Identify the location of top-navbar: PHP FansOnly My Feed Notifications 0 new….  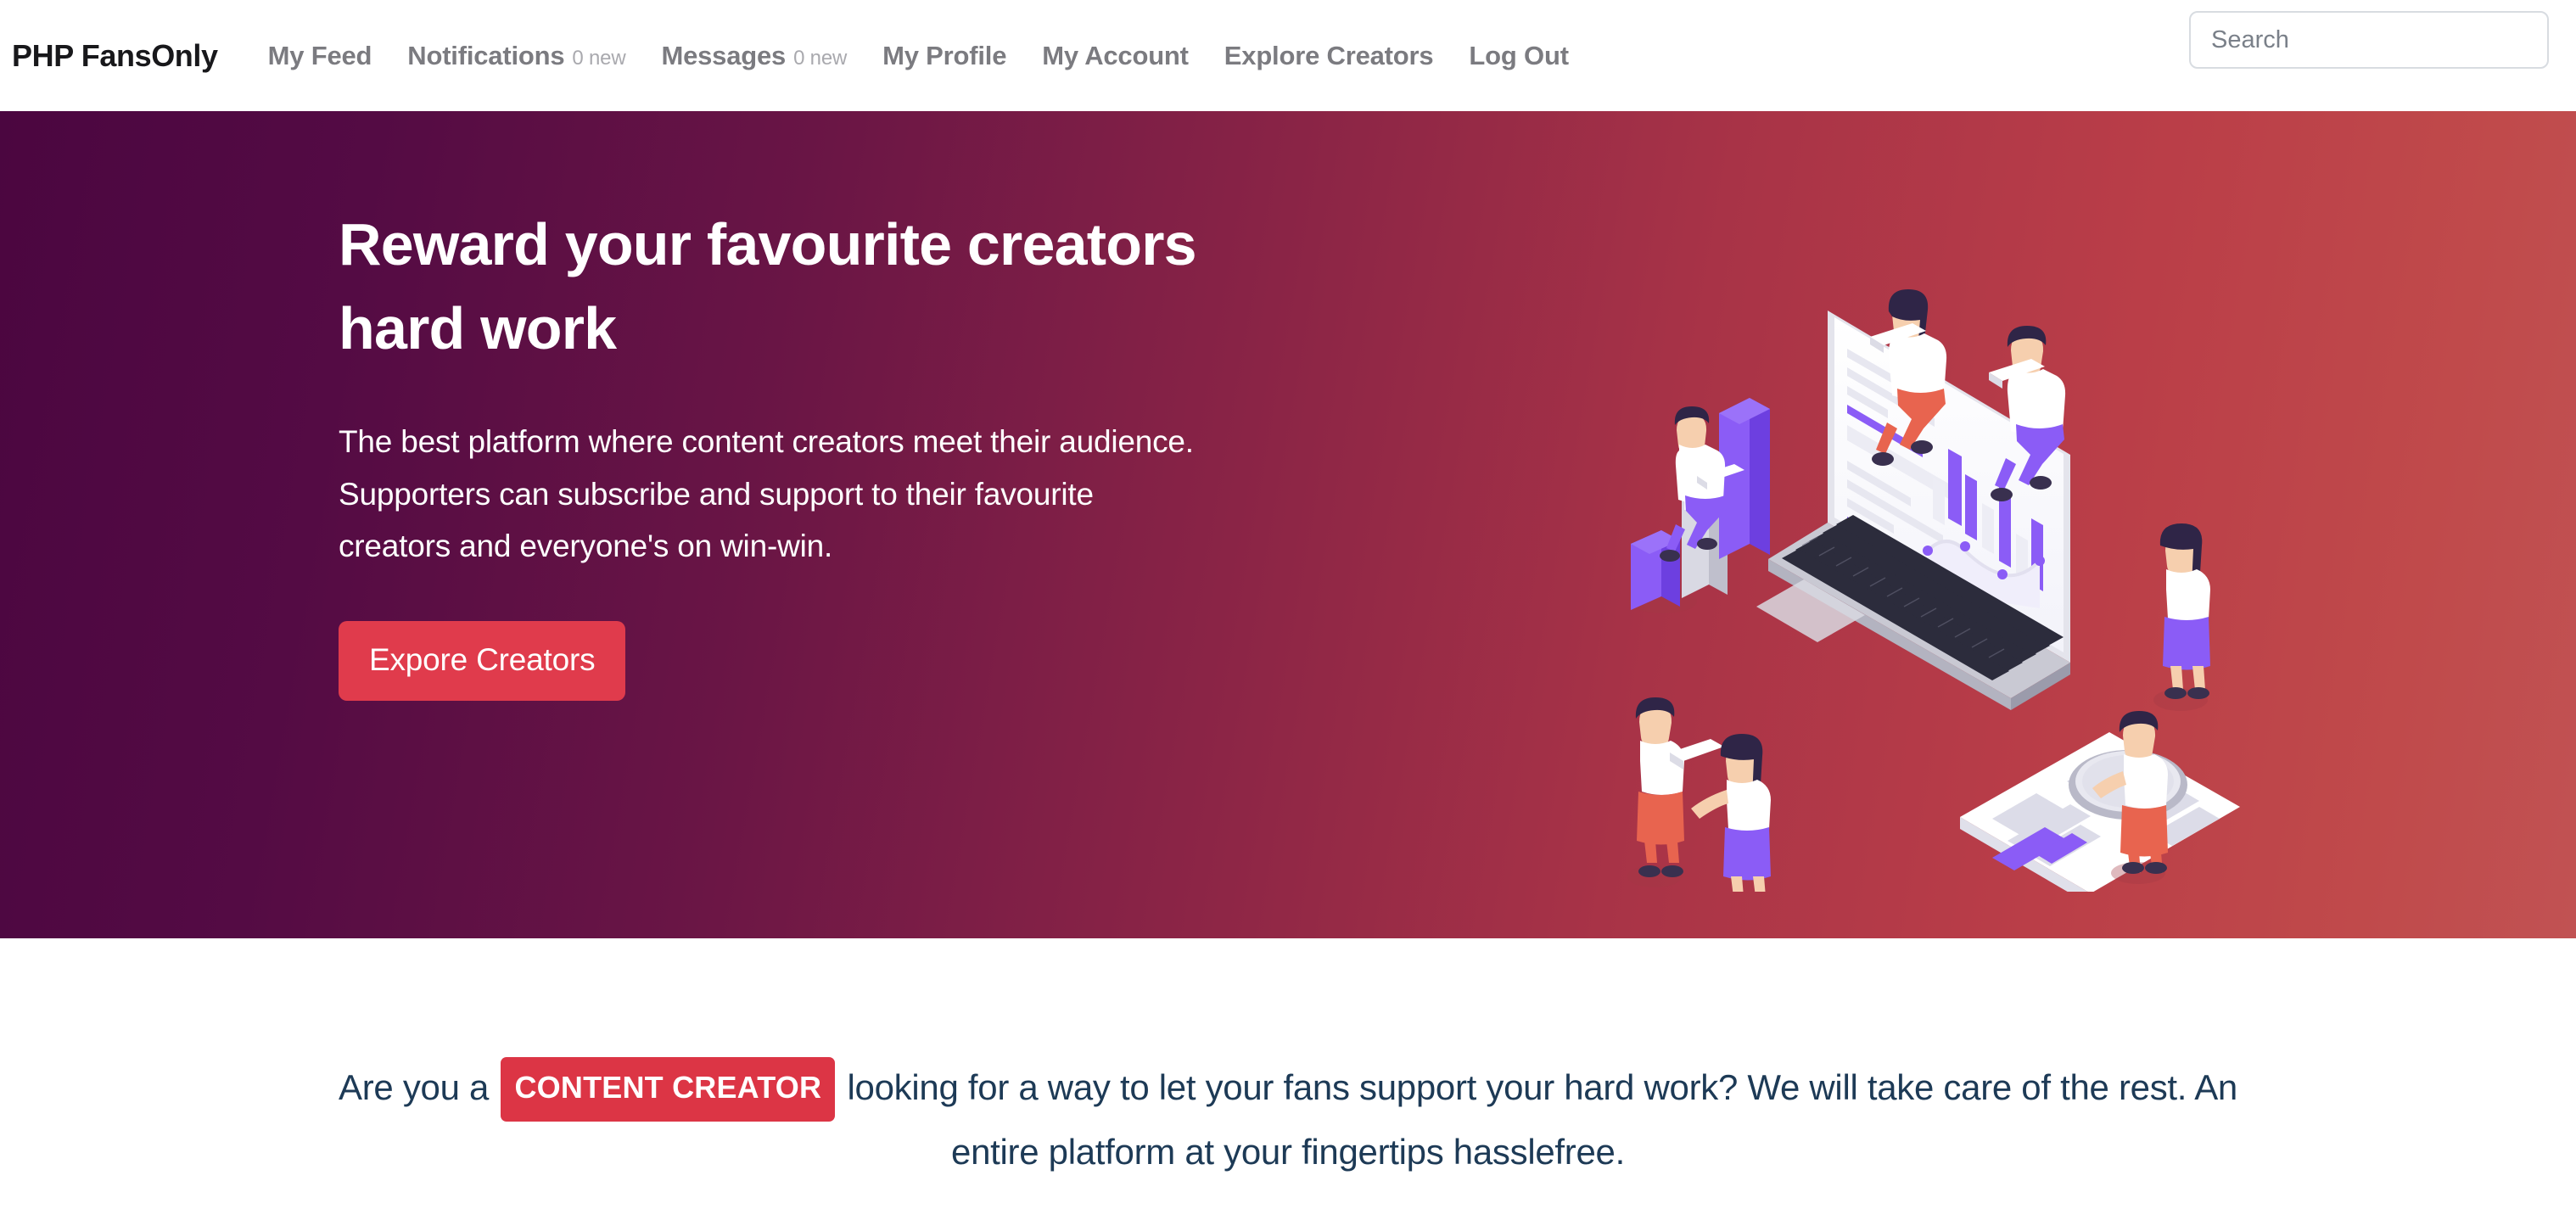
(1288, 56).